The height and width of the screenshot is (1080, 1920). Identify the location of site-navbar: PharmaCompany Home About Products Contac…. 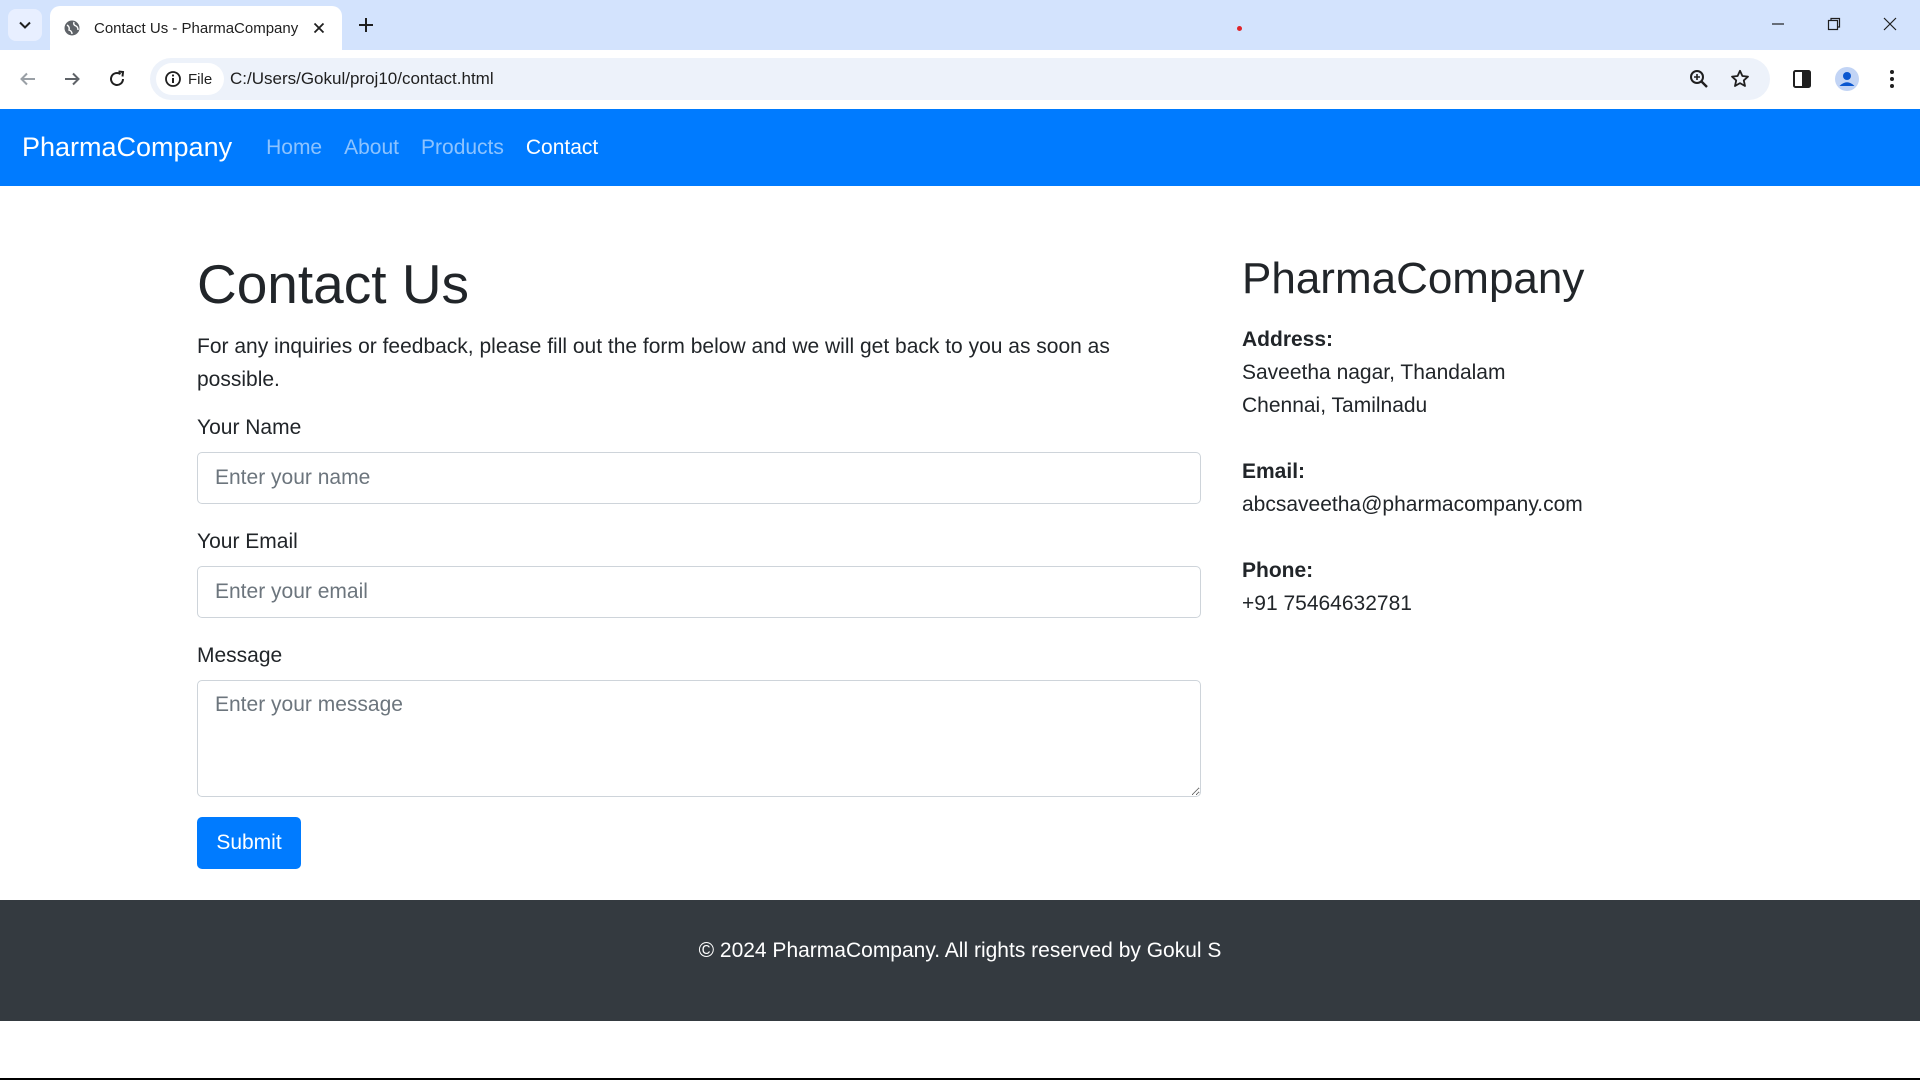
(960, 147).